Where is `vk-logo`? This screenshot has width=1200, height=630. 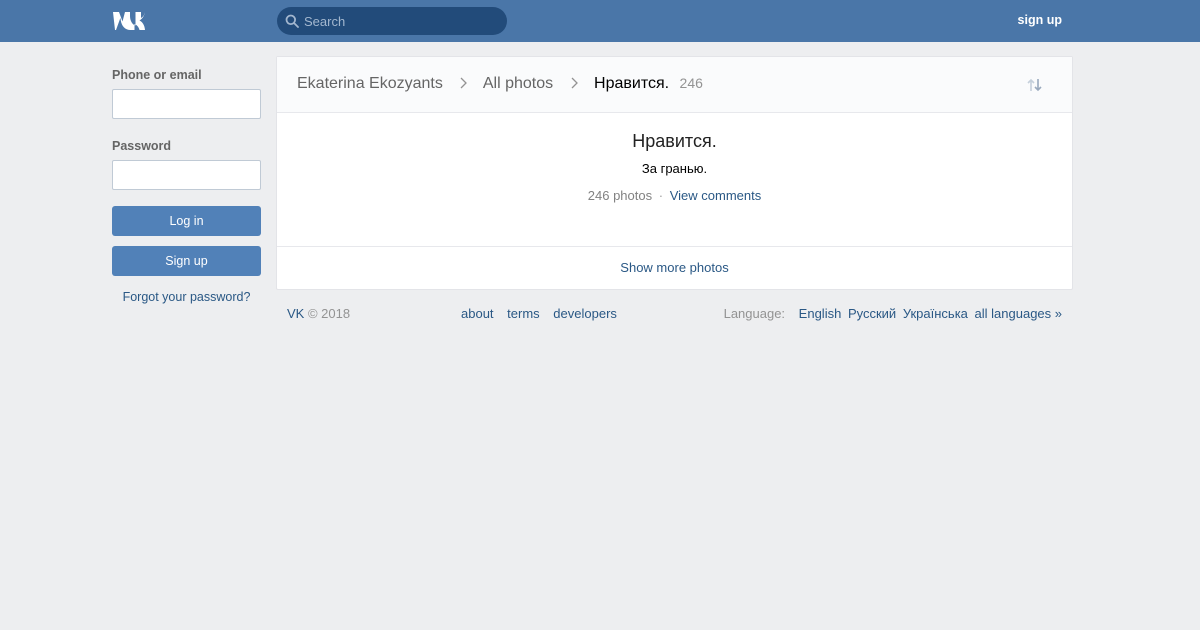 vk-logo is located at coordinates (128, 21).